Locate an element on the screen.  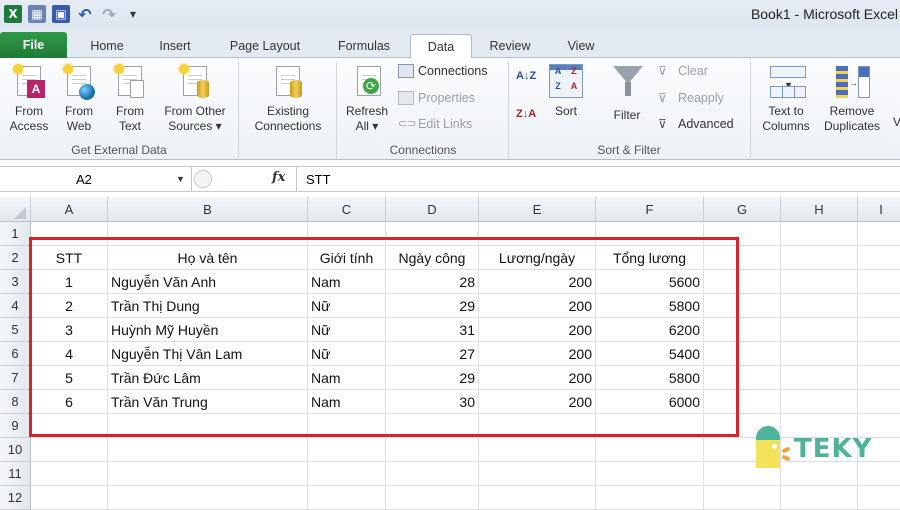
refresh-all-button: ⟳ Refresh All ▾ is located at coordinates (367, 99).